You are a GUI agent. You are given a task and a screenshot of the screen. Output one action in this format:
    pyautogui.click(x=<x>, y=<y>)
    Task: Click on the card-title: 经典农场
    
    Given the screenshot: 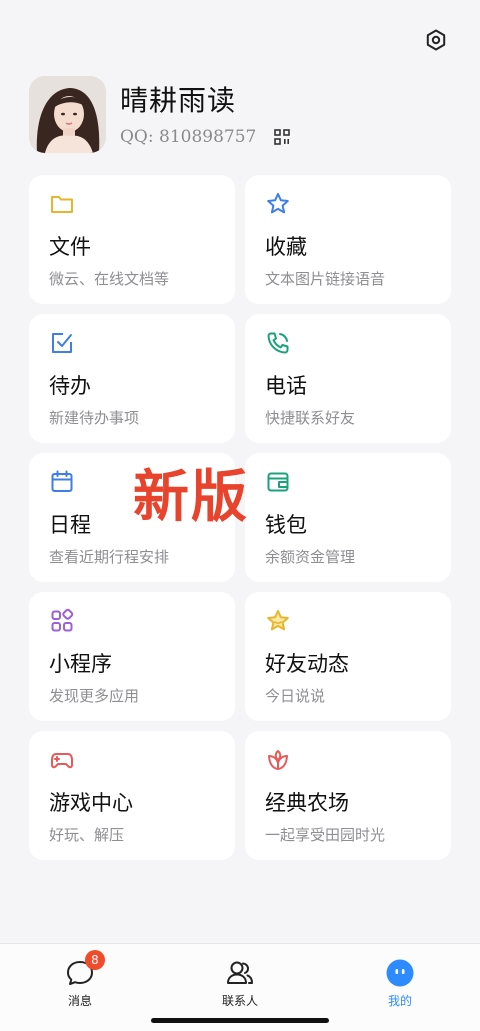 What is the action you would take?
    pyautogui.click(x=307, y=803)
    